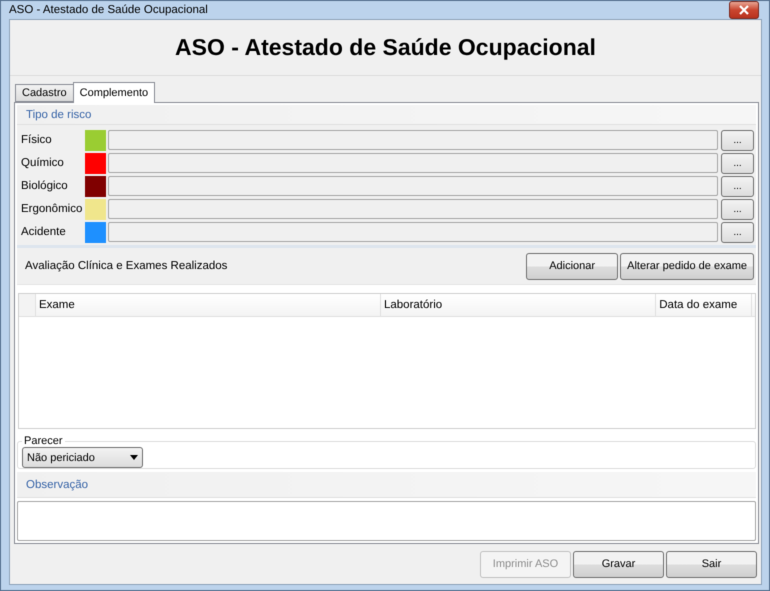 This screenshot has width=770, height=591. What do you see at coordinates (44, 93) in the screenshot?
I see `tab: Cadastro` at bounding box center [44, 93].